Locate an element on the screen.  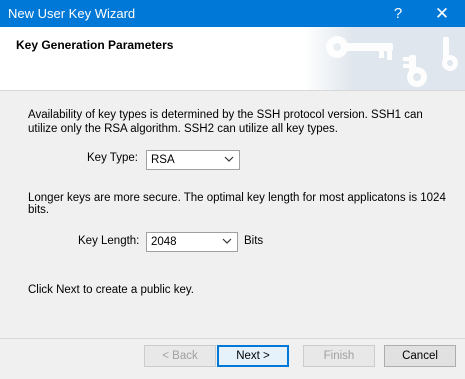
finish-button: Finish is located at coordinates (339, 356).